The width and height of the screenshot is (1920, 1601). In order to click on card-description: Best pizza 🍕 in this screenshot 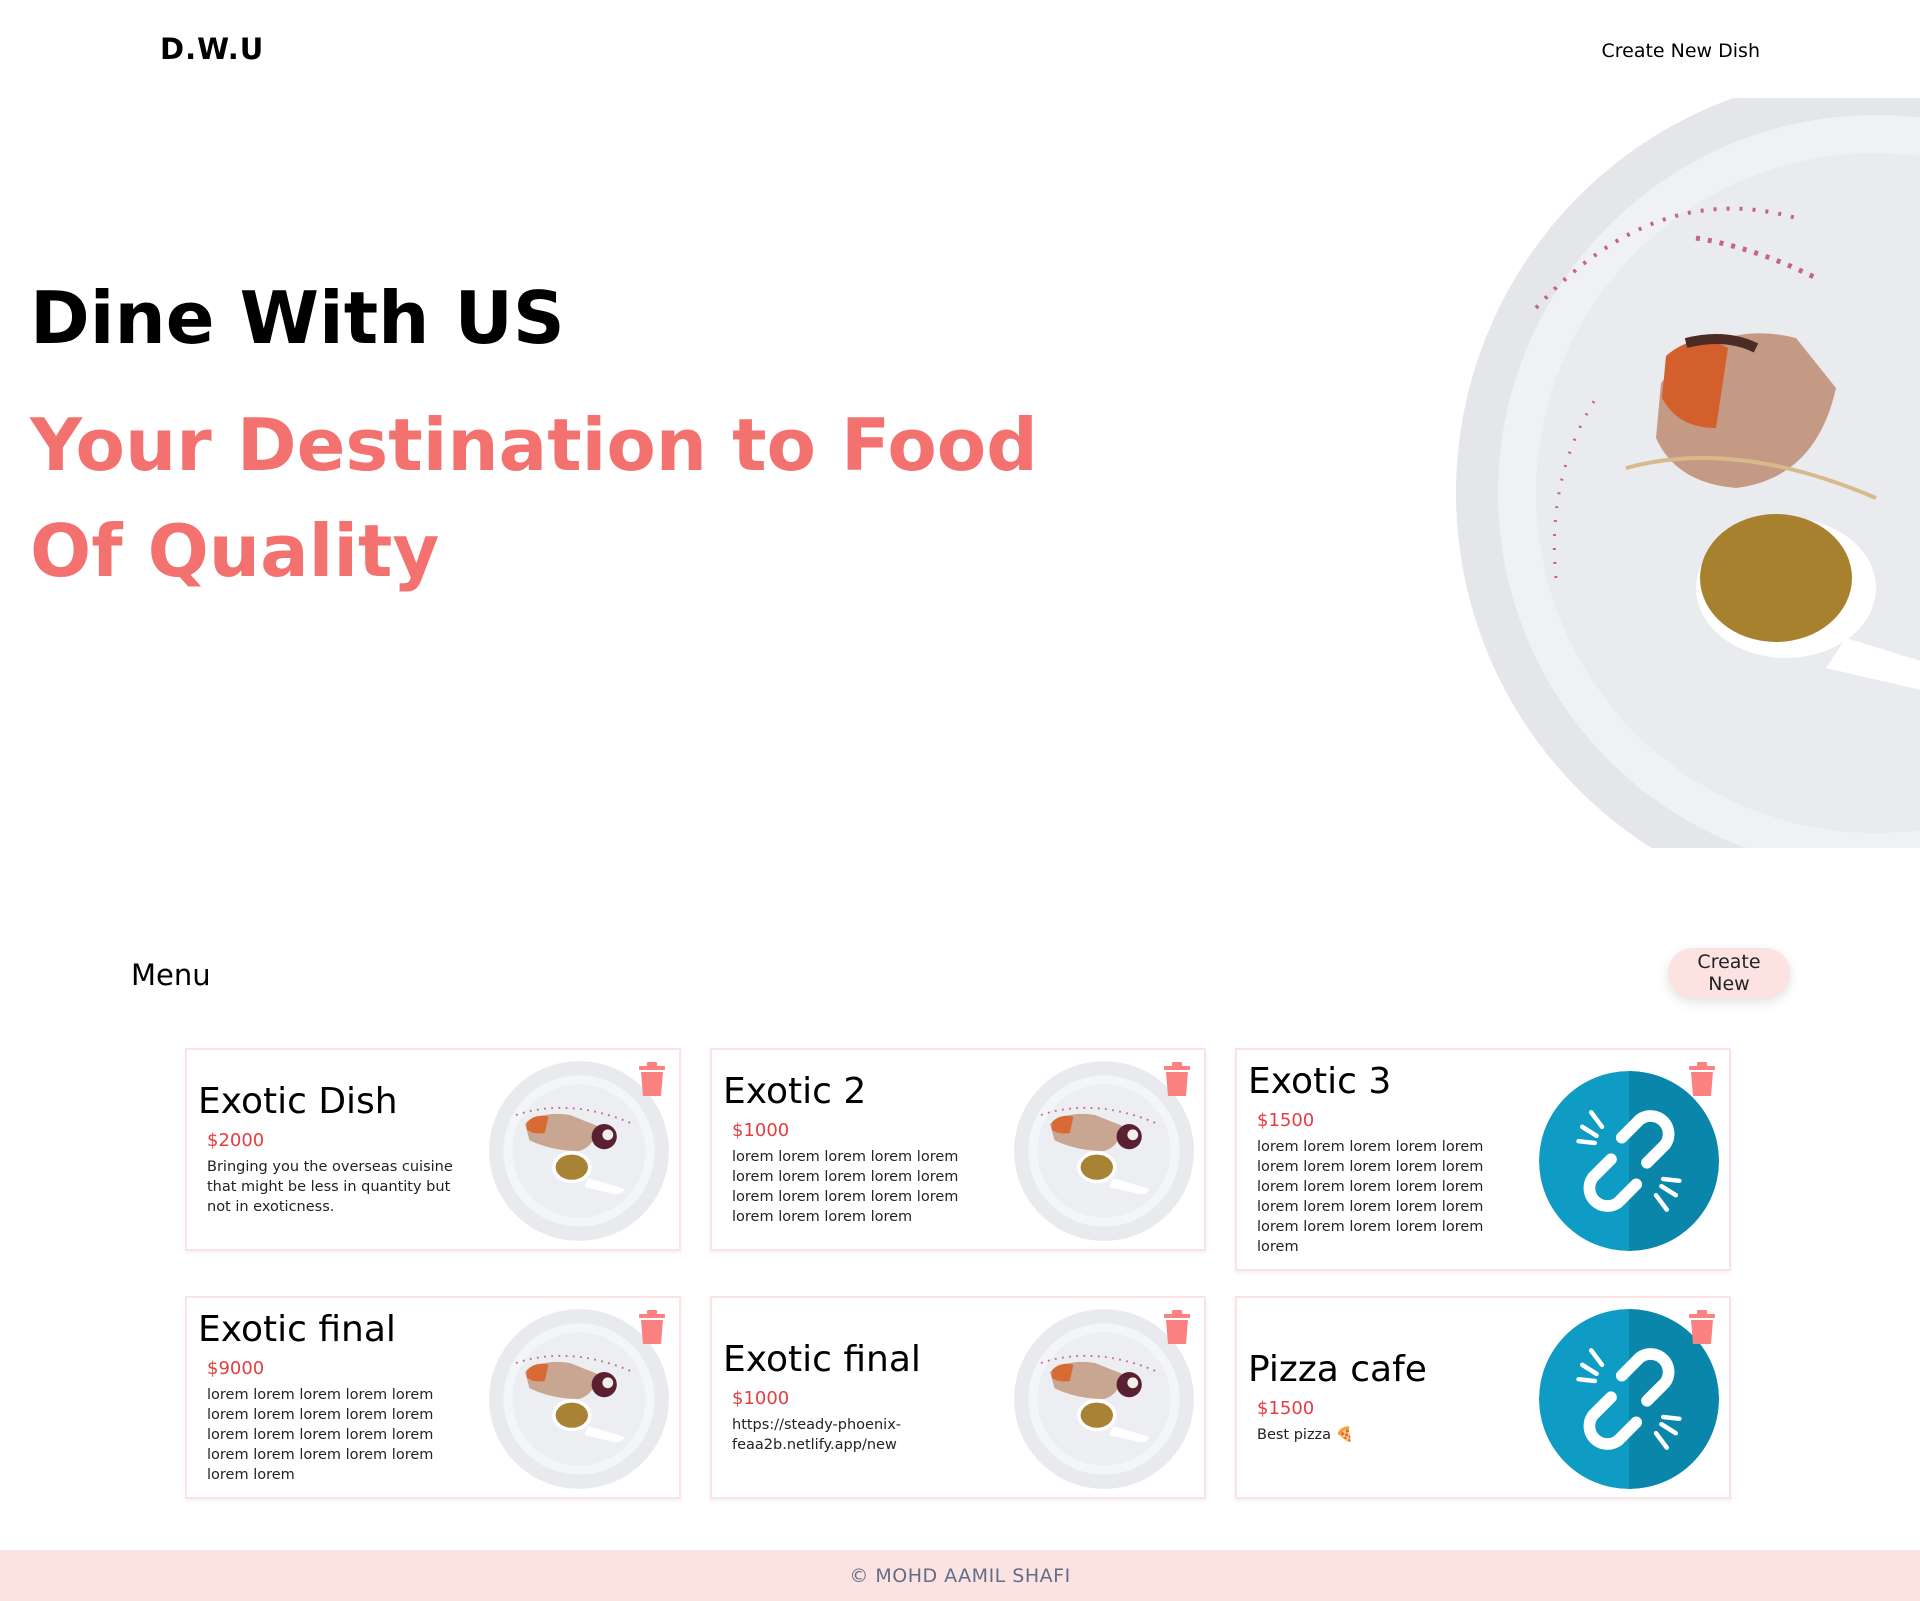, I will do `click(1305, 1434)`.